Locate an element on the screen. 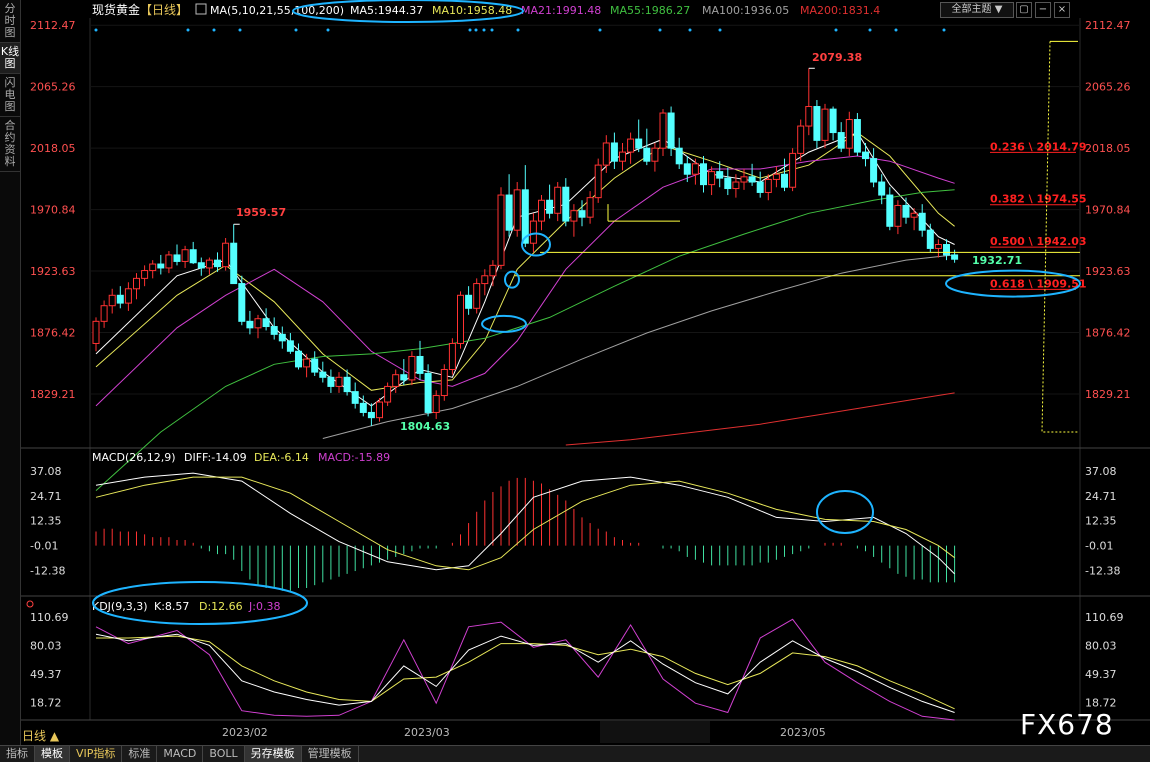  macd-dea: DEA:-6.14 is located at coordinates (281, 457).